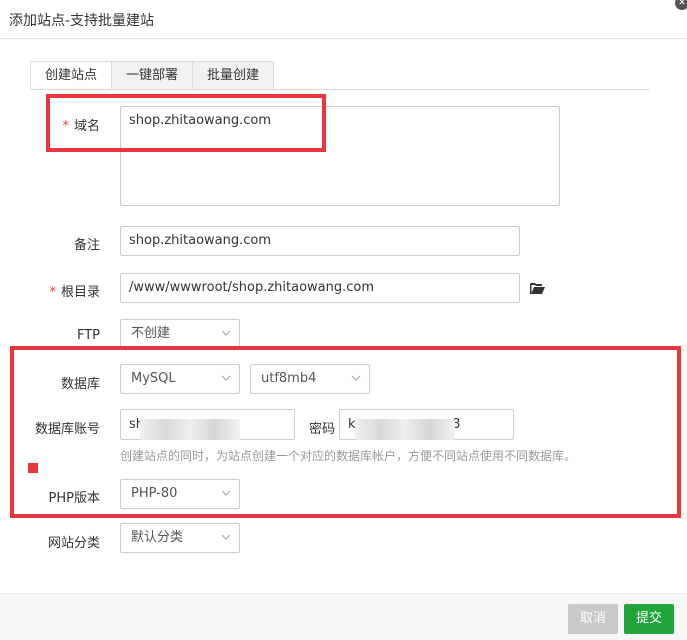 This screenshot has height=640, width=687. I want to click on root-dir-label: * 根目录, so click(74, 292).